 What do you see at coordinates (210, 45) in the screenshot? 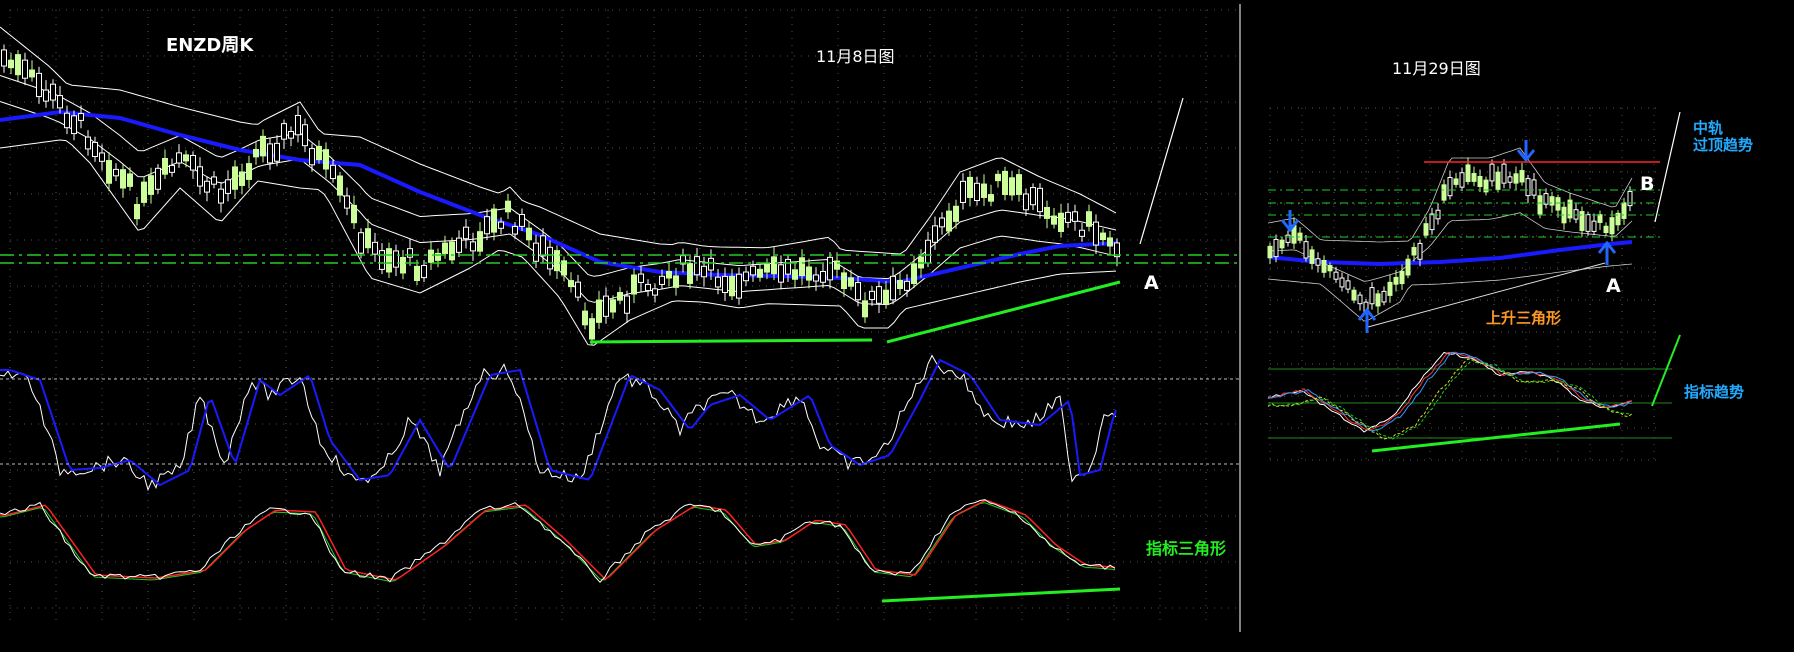
I see `left-title: ENZD周K` at bounding box center [210, 45].